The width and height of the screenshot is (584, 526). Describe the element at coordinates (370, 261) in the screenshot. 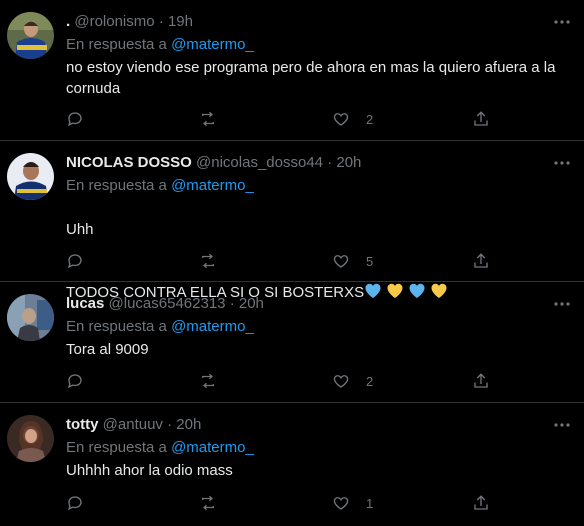

I see `like-count: 5` at that location.